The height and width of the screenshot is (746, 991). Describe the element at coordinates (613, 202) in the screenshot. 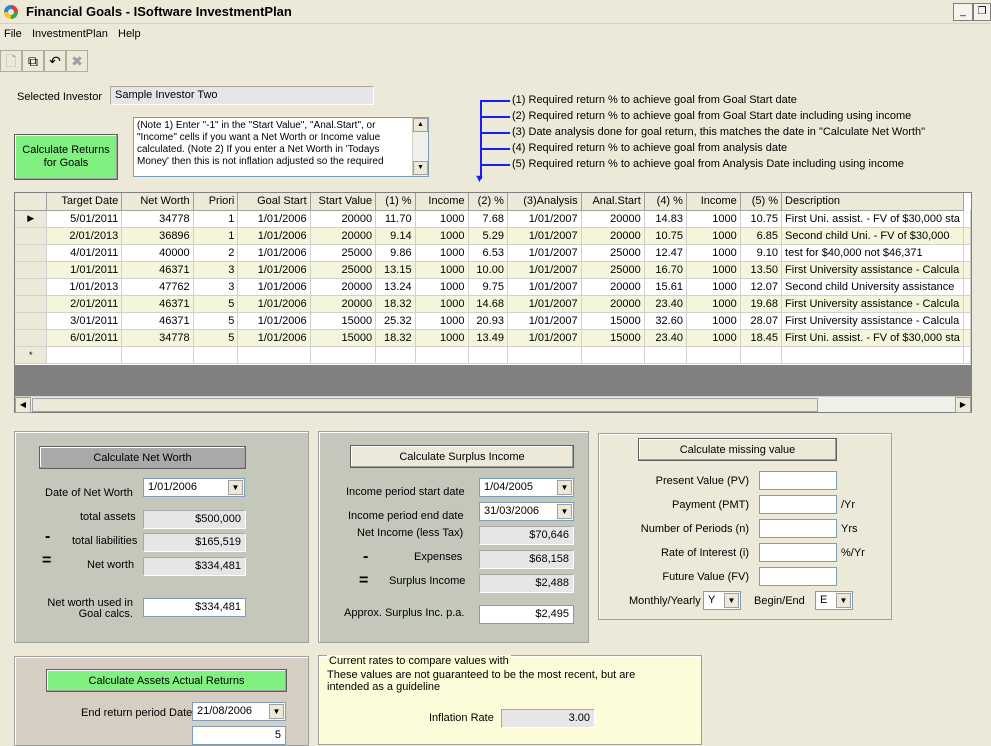

I see `col-anal-start: Anal.Start` at that location.